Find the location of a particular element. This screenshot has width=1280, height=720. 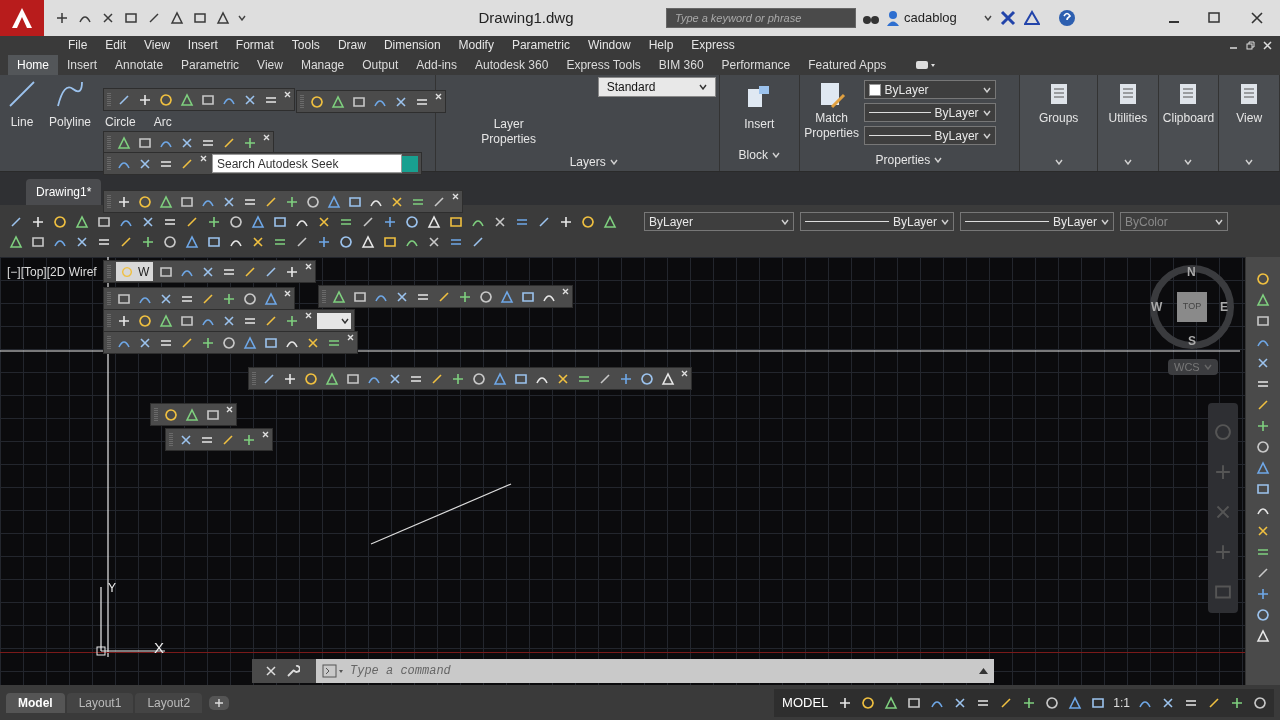

ribbon-tab: View is located at coordinates (270, 65).